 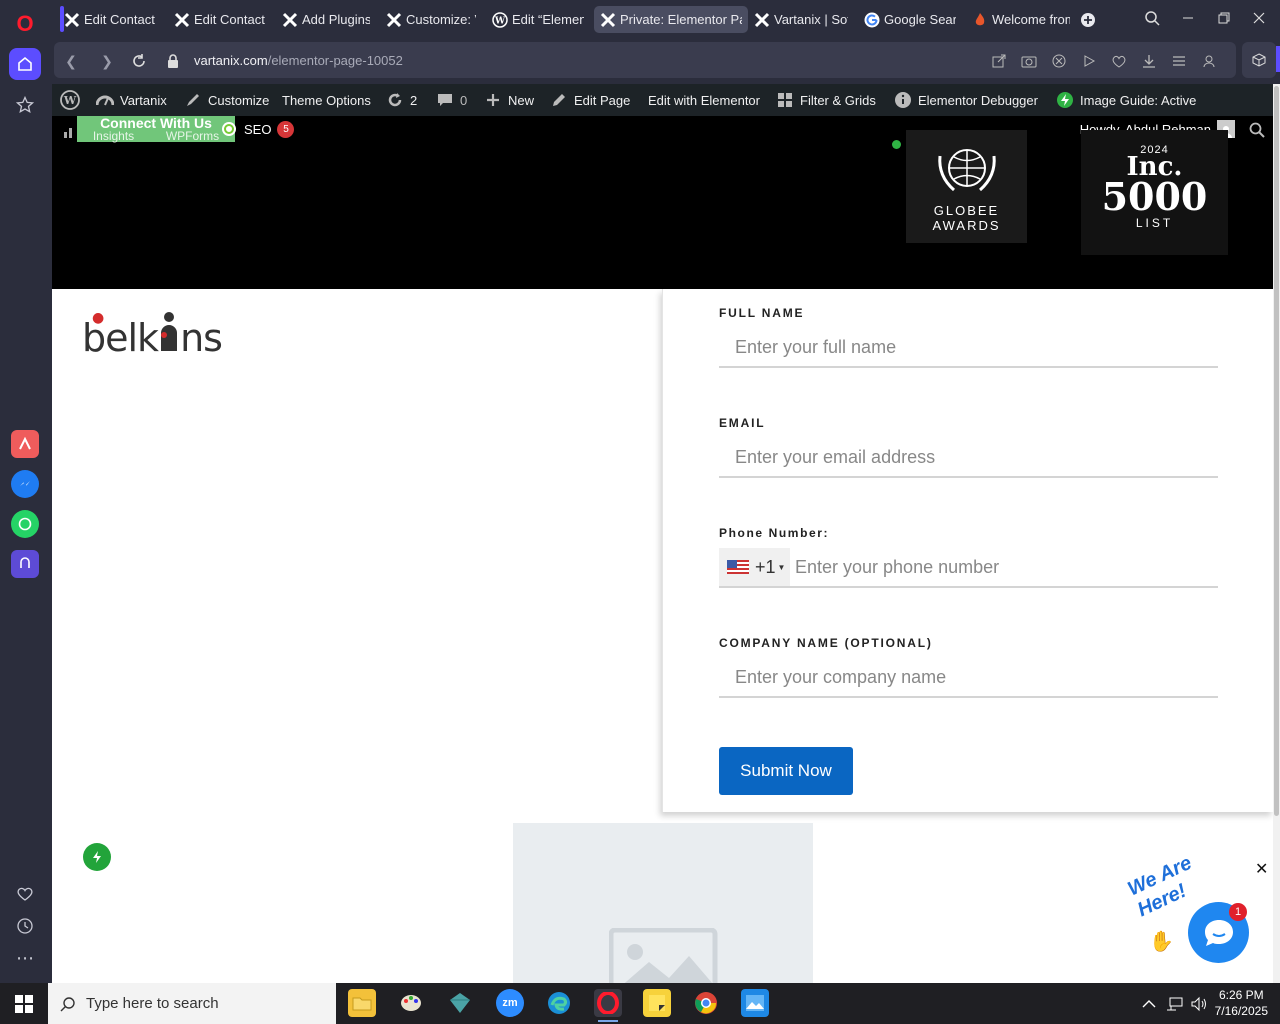 I want to click on edit-with-elementor-link: Edit with Elementor, so click(x=704, y=100).